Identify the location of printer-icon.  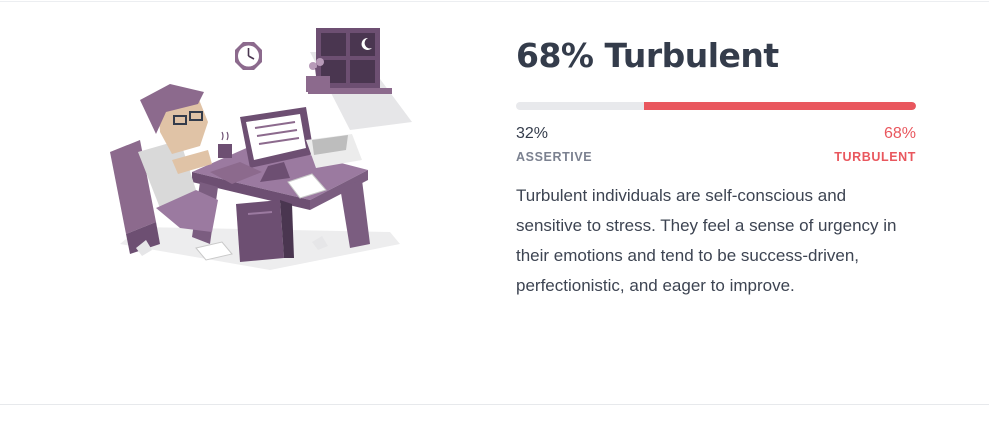
(334, 151).